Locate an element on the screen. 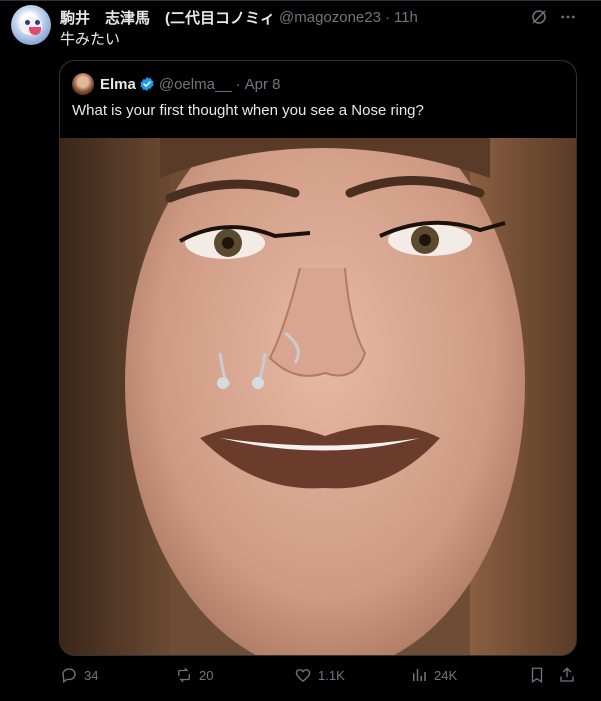 The image size is (601, 701). share-button is located at coordinates (570, 675).